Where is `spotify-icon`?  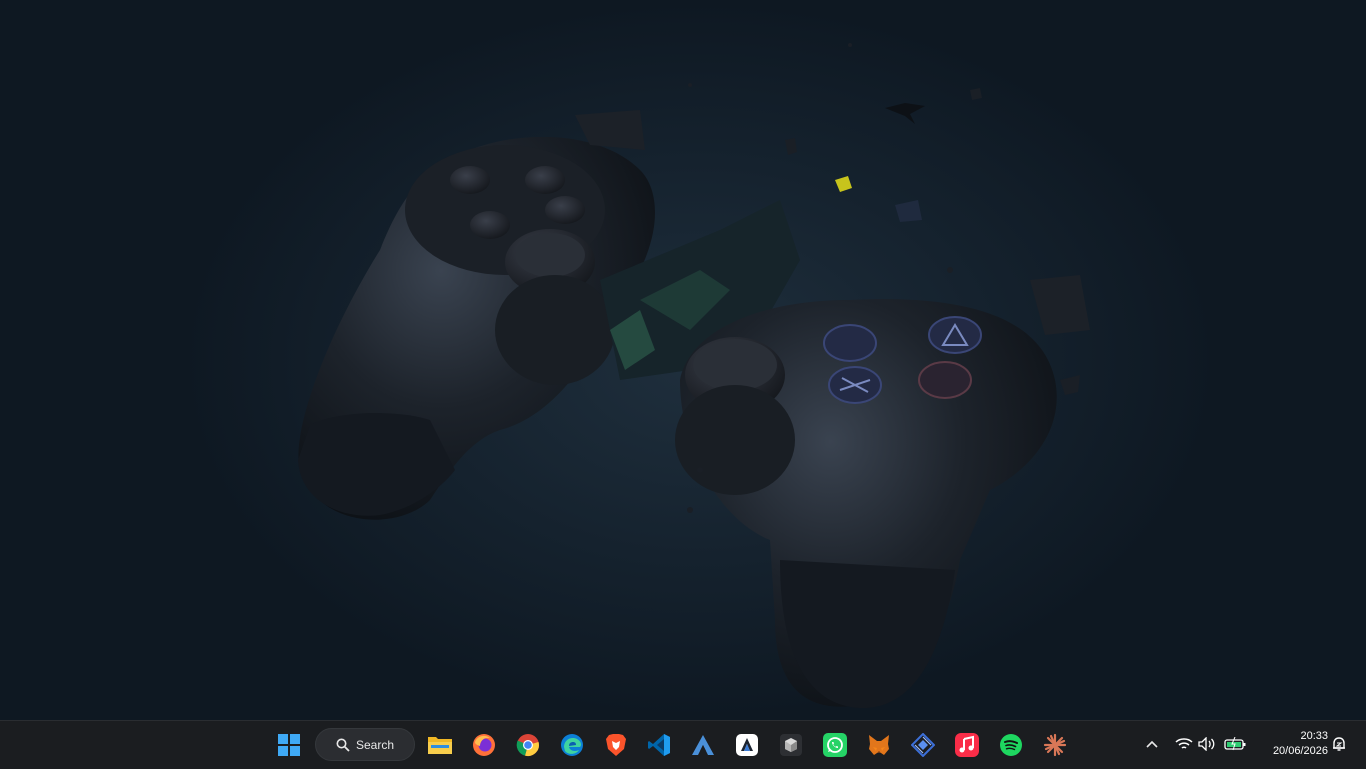 spotify-icon is located at coordinates (1011, 745).